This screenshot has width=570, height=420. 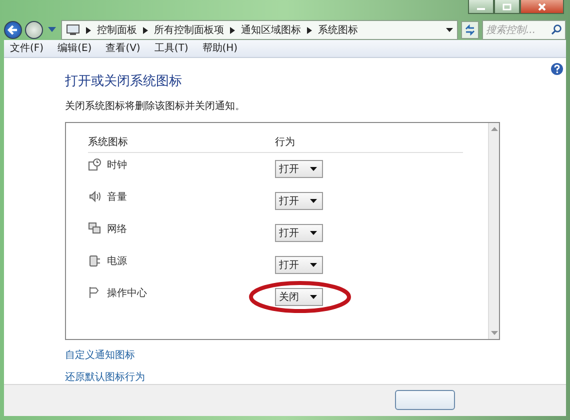 What do you see at coordinates (73, 30) in the screenshot?
I see `computer-icon` at bounding box center [73, 30].